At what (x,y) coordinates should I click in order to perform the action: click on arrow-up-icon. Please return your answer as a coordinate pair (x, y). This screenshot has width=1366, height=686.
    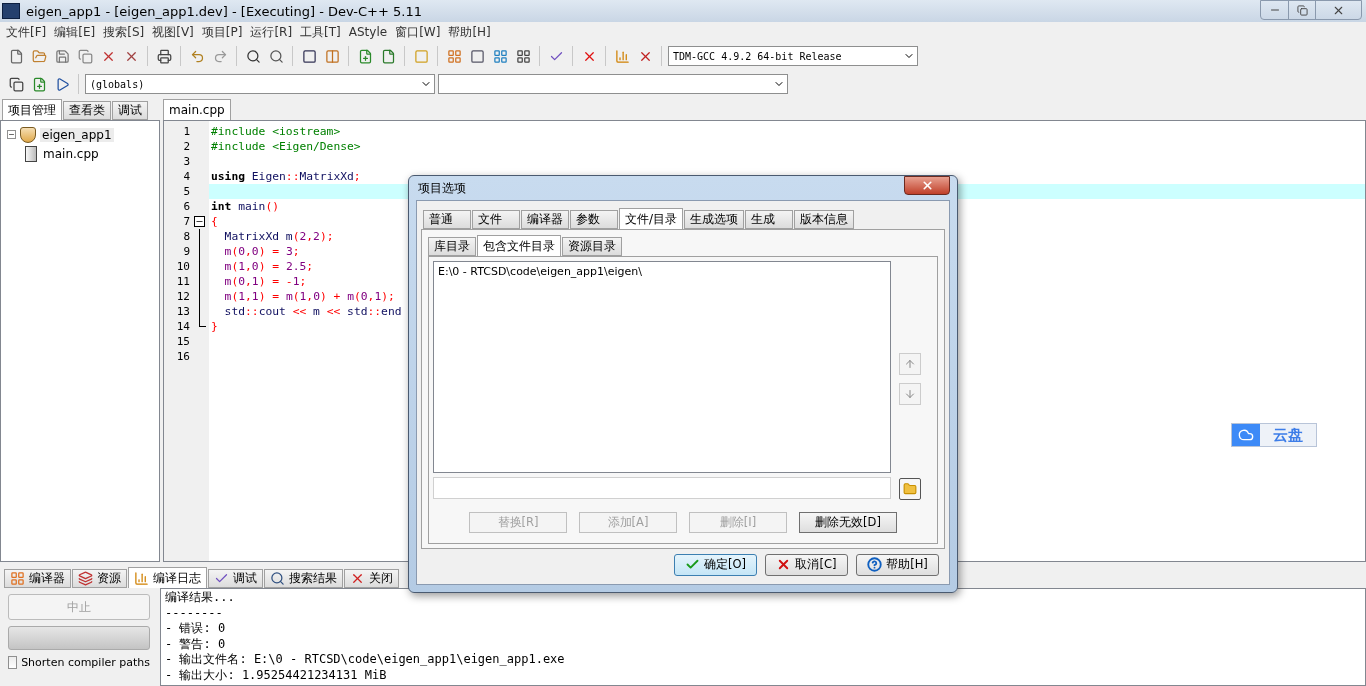
    Looking at the image, I should click on (910, 364).